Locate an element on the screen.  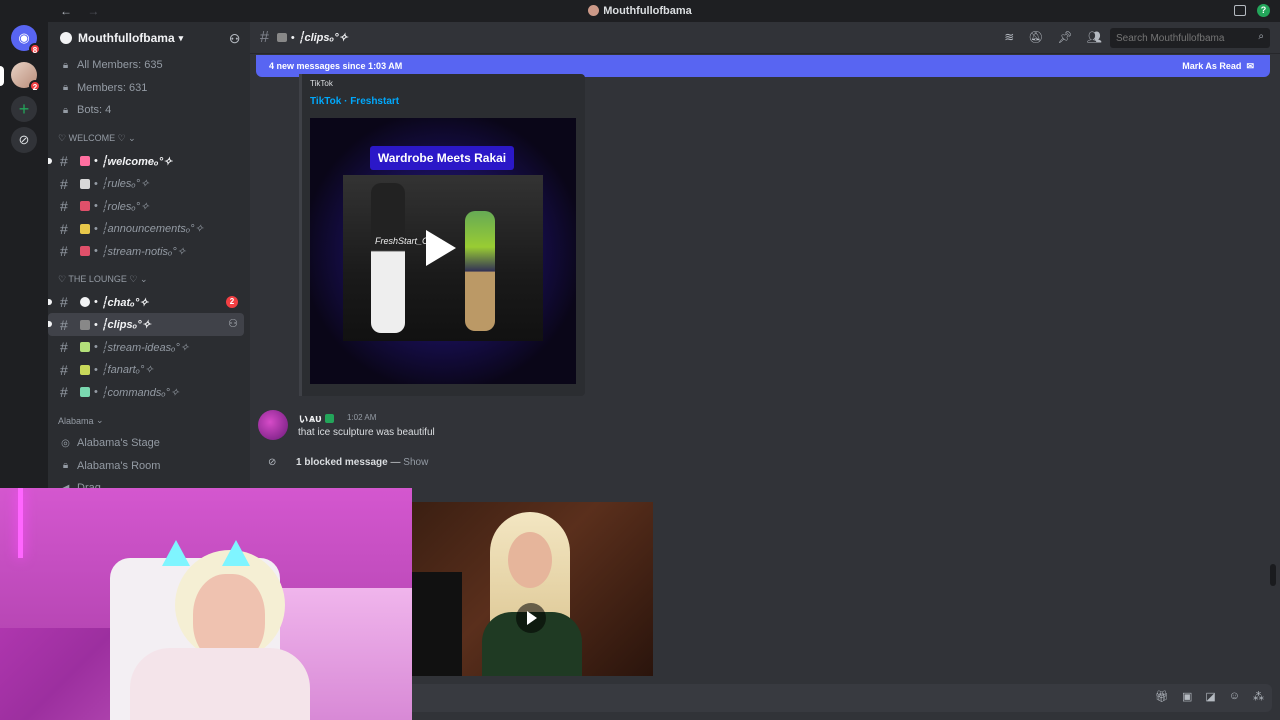
mention-badge: 2 is located at coordinates (232, 301).